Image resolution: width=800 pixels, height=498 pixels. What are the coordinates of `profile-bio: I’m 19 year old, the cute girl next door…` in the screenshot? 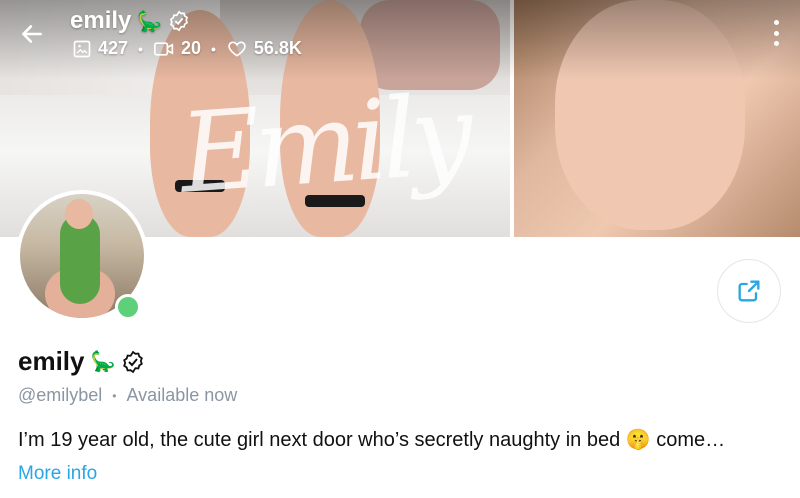 It's located at (372, 440).